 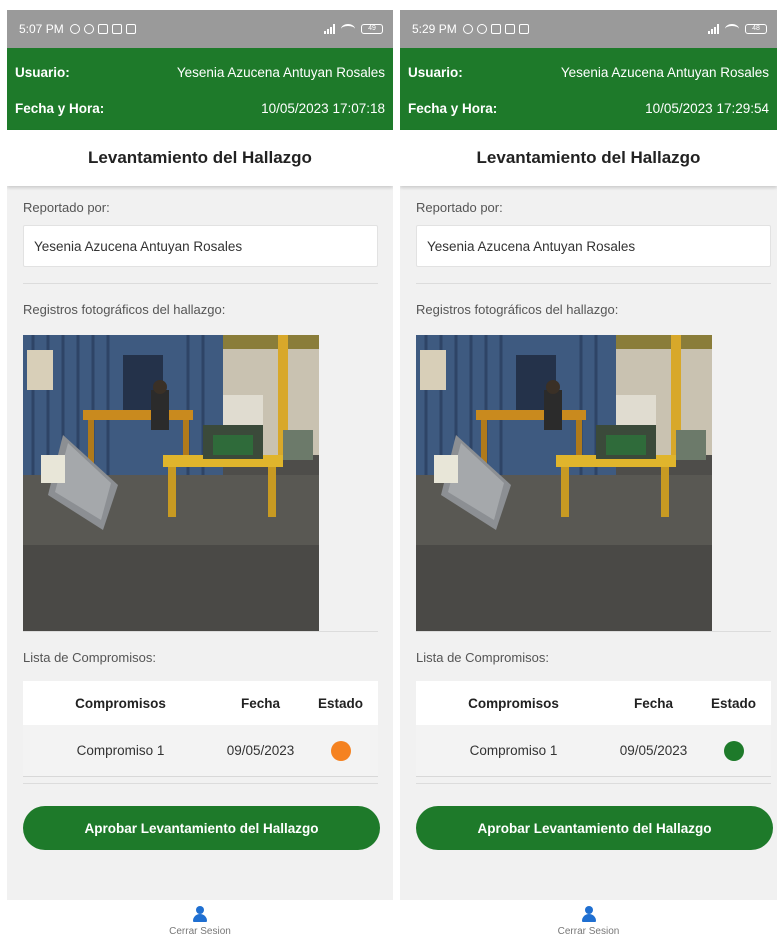 I want to click on battery-icon: 48, so click(x=756, y=29).